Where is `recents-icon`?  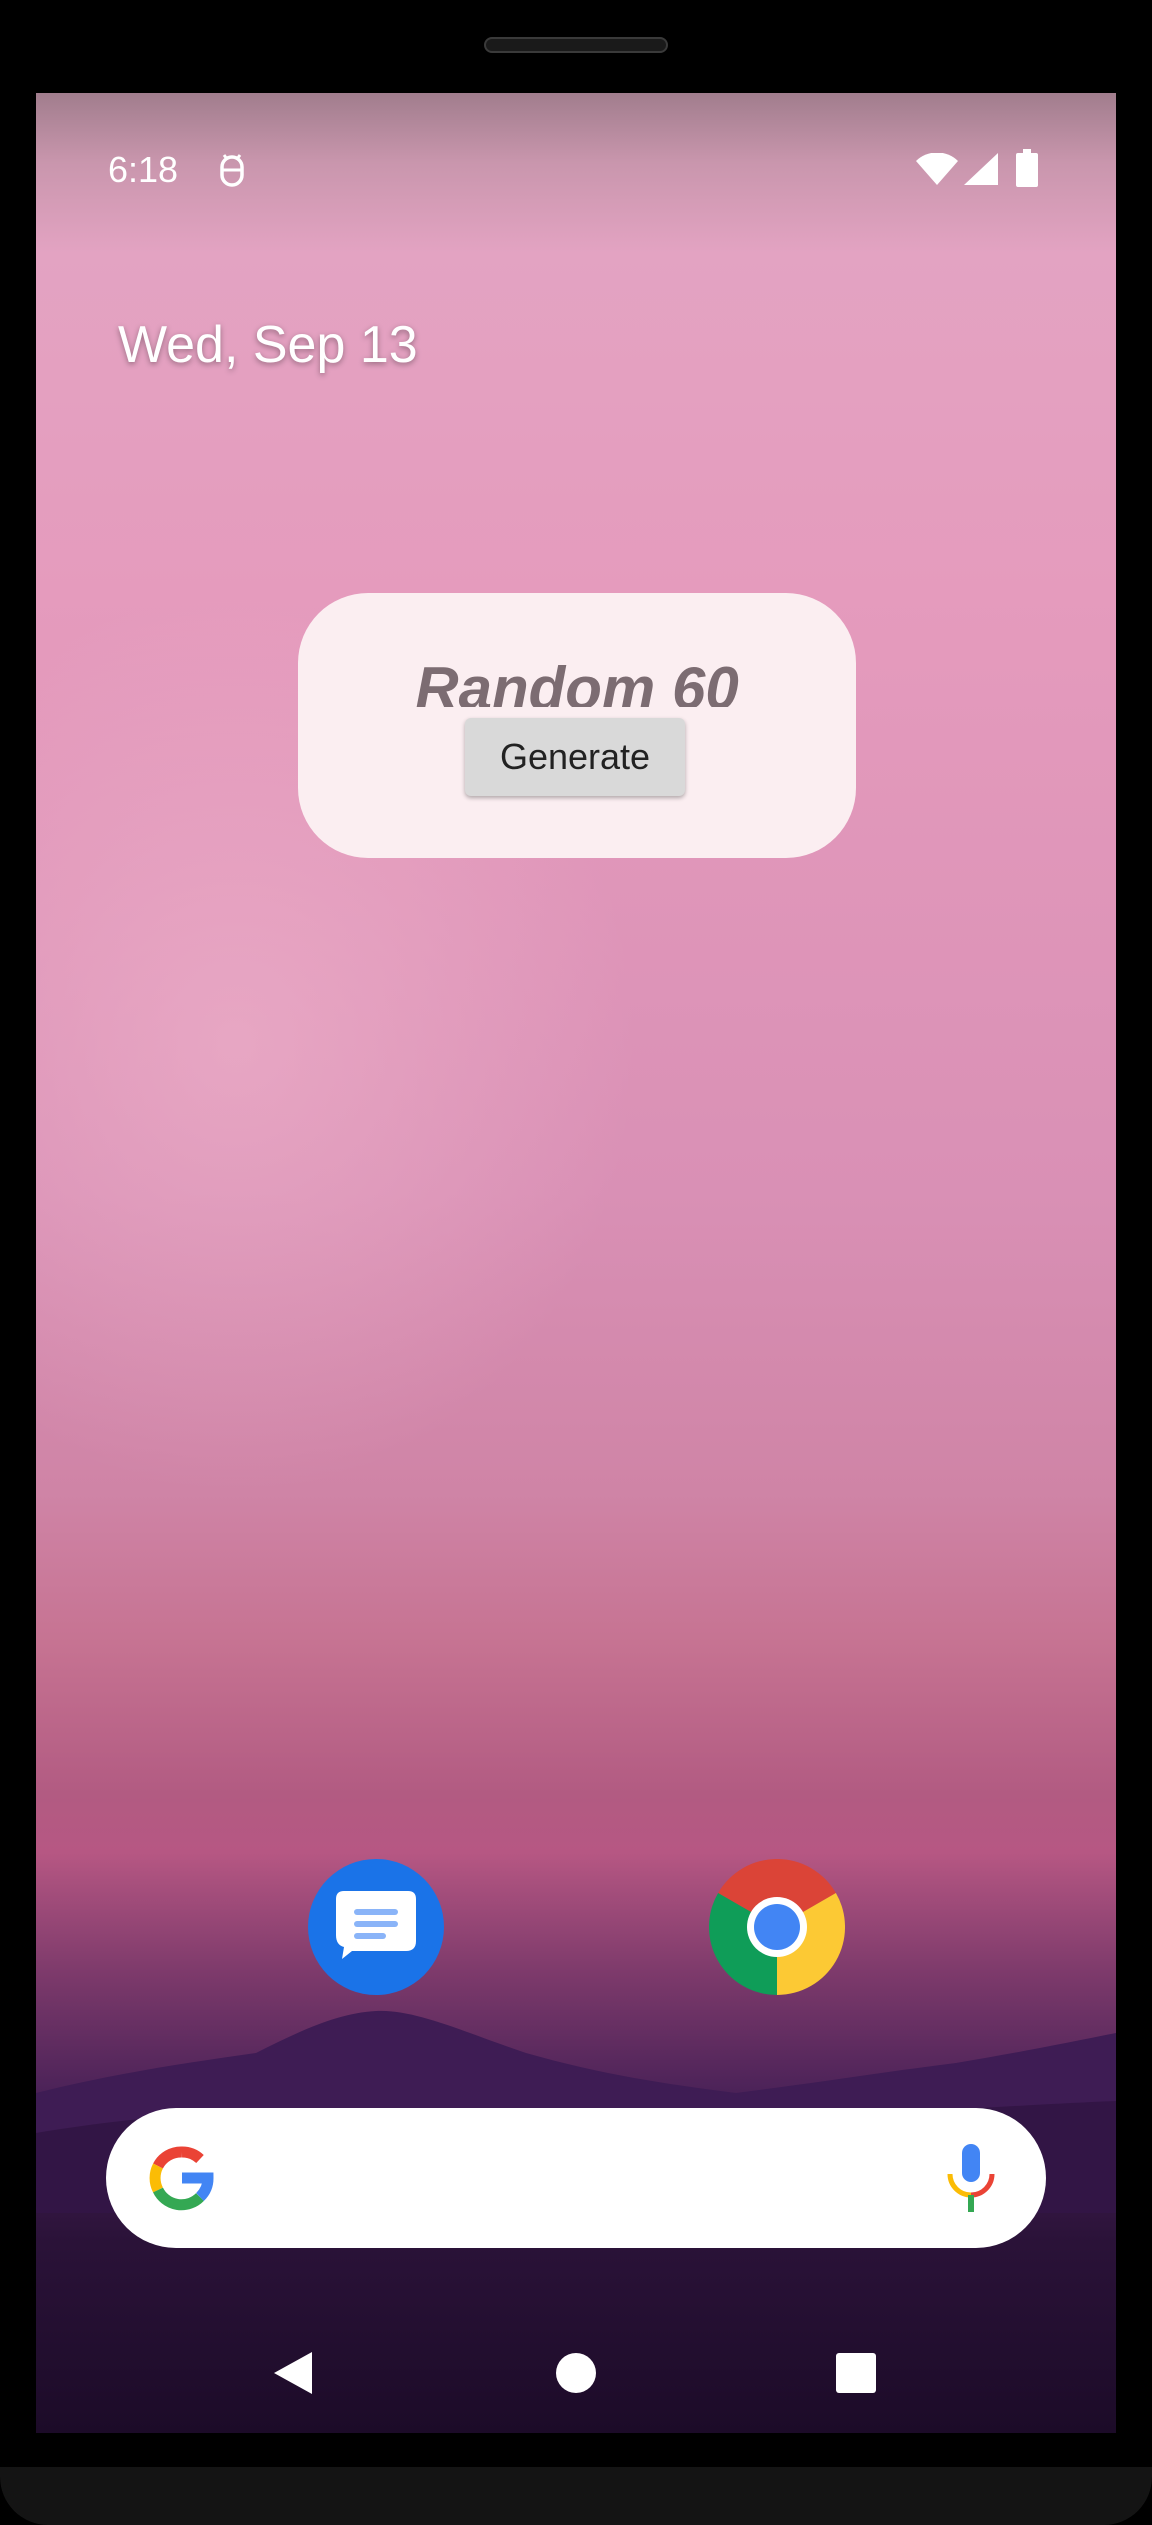 recents-icon is located at coordinates (856, 2373).